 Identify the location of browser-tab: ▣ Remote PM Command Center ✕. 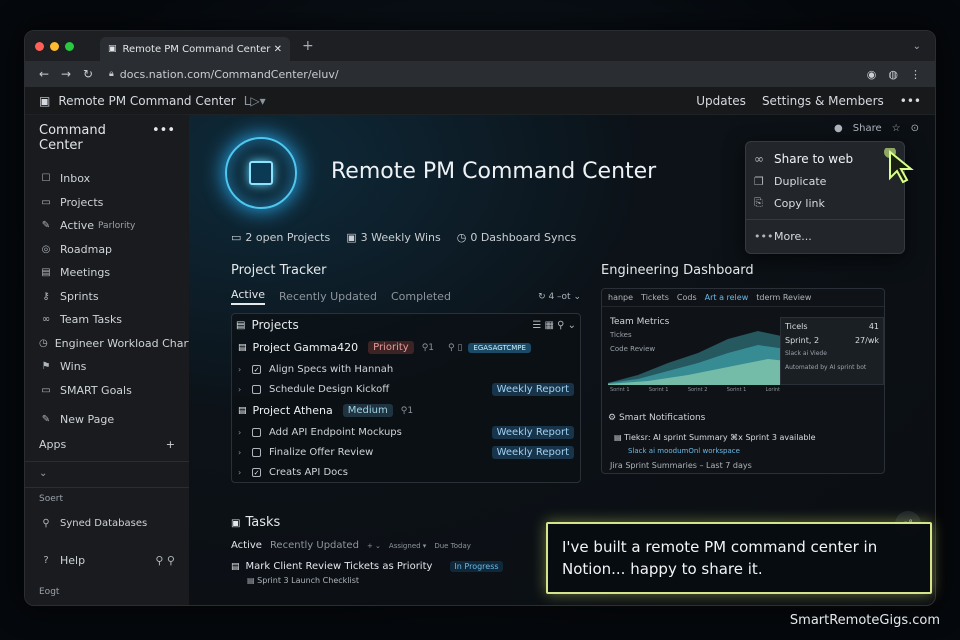
(195, 49).